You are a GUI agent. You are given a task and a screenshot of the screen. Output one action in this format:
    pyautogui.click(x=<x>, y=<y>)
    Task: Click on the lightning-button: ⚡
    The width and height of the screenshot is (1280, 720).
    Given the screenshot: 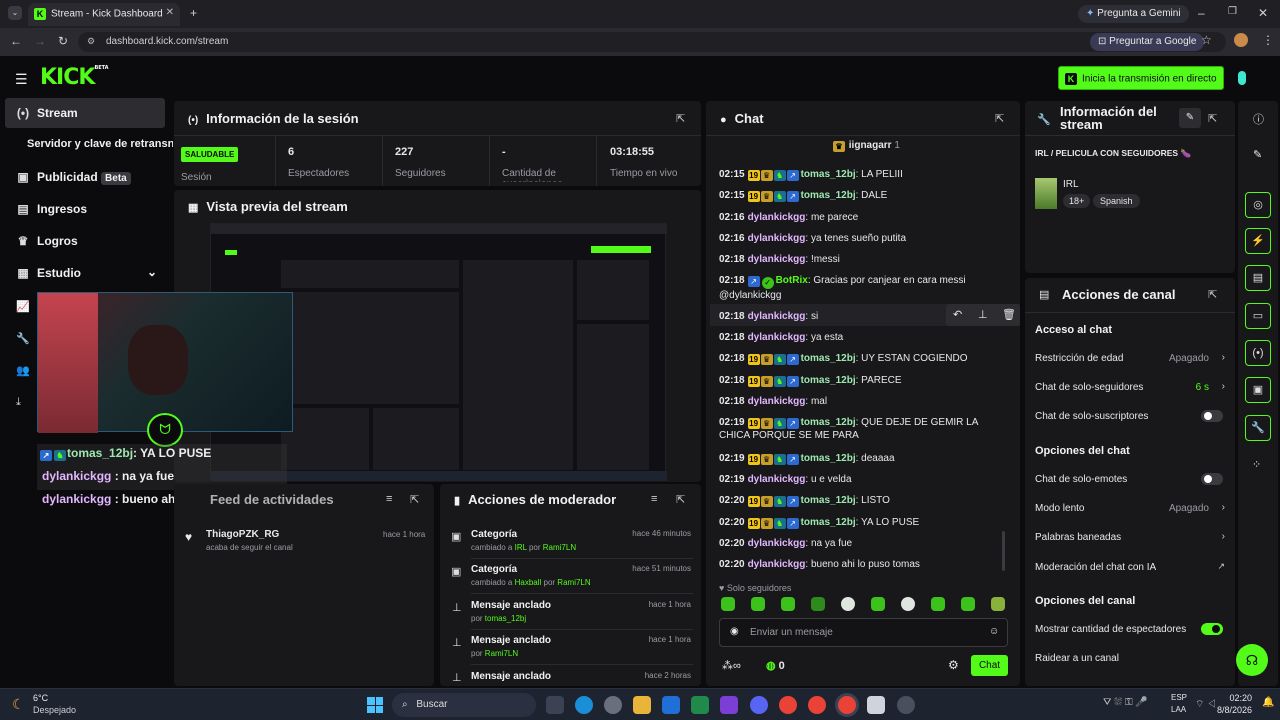 What is the action you would take?
    pyautogui.click(x=1258, y=241)
    